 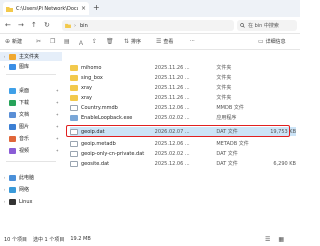 I want to click on up-button: ↑, so click(x=34, y=25).